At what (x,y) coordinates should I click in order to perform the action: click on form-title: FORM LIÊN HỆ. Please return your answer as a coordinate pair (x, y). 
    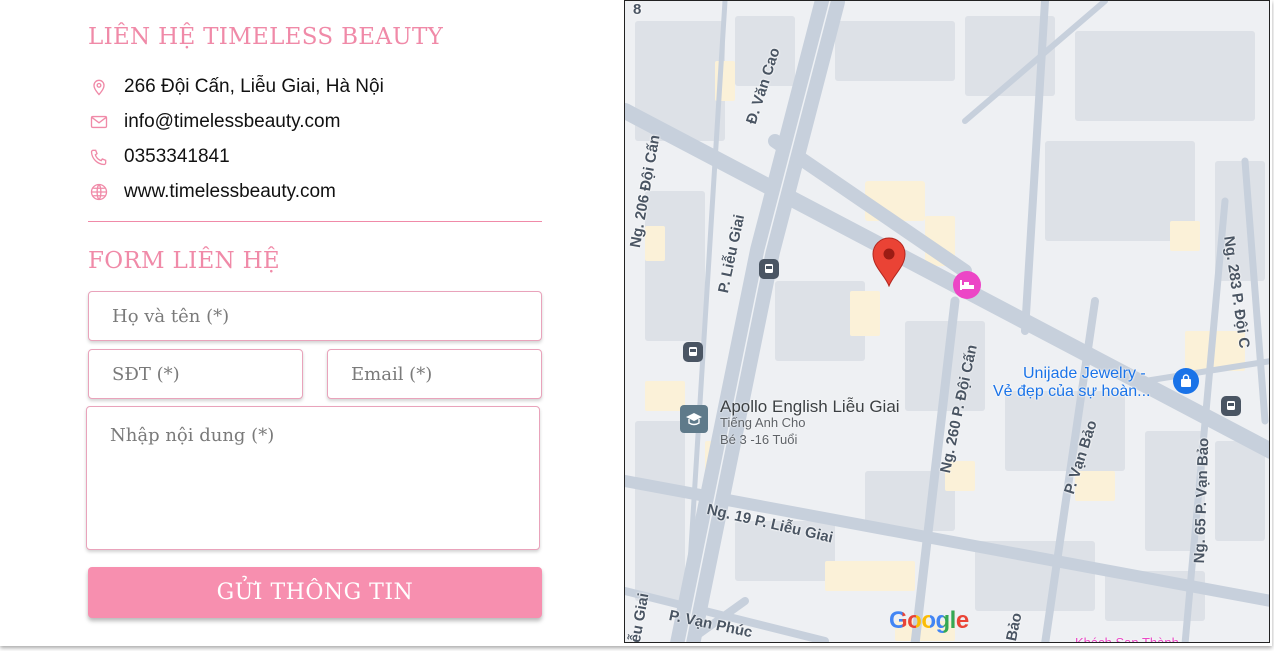
    Looking at the image, I should click on (184, 261).